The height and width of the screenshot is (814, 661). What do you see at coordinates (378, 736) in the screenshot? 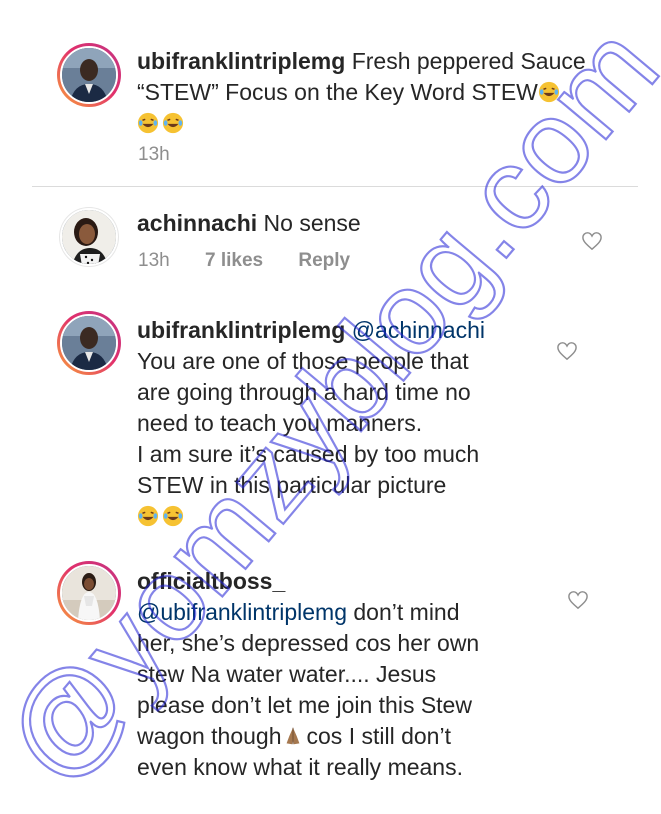
I see `comment-text-line: cos I still don’t` at bounding box center [378, 736].